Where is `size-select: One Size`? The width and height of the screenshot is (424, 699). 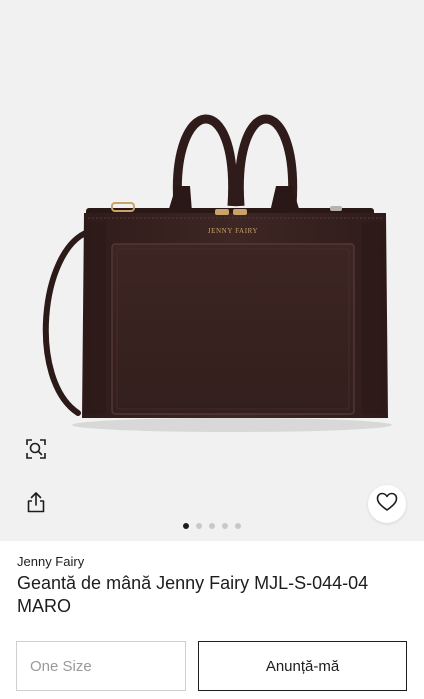 size-select: One Size is located at coordinates (101, 666).